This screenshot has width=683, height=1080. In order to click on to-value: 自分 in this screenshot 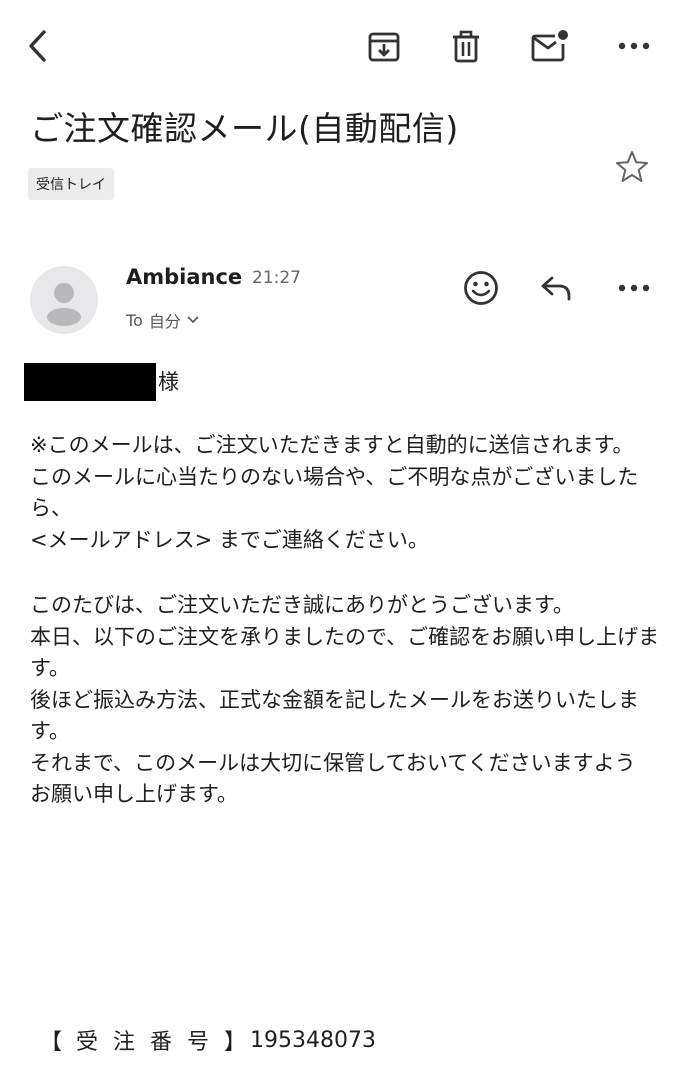, I will do `click(164, 321)`.